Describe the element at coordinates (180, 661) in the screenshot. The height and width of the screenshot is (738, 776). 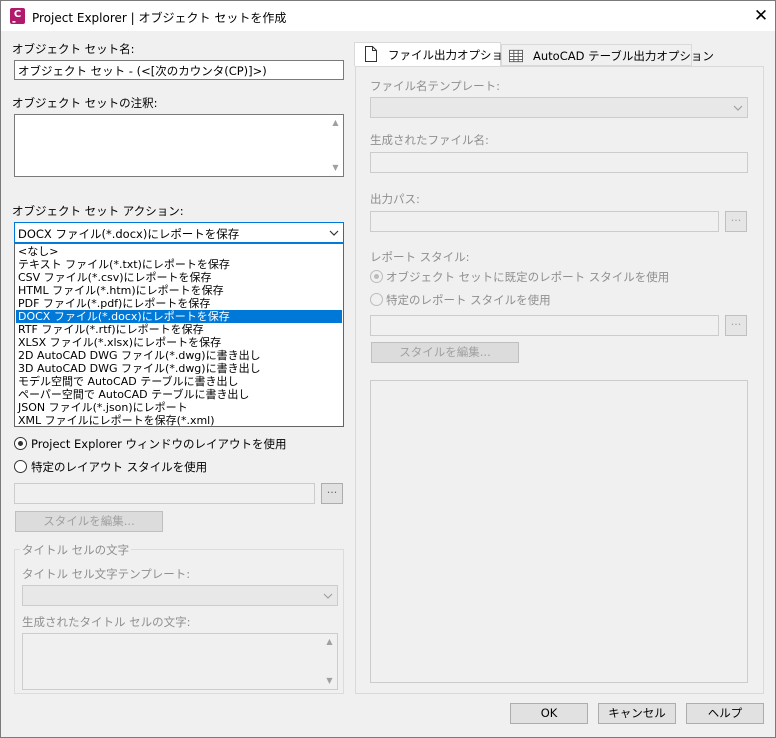
I see `title-generated-textarea: ▲ ▼` at that location.